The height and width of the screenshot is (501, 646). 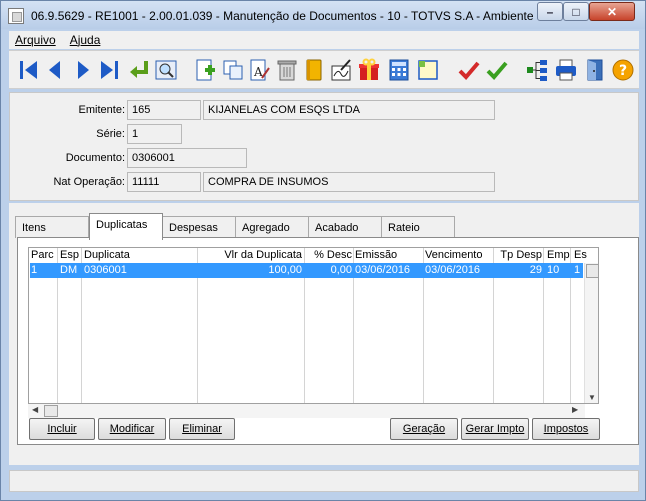 What do you see at coordinates (272, 227) in the screenshot?
I see `tab-agregado: Agregado` at bounding box center [272, 227].